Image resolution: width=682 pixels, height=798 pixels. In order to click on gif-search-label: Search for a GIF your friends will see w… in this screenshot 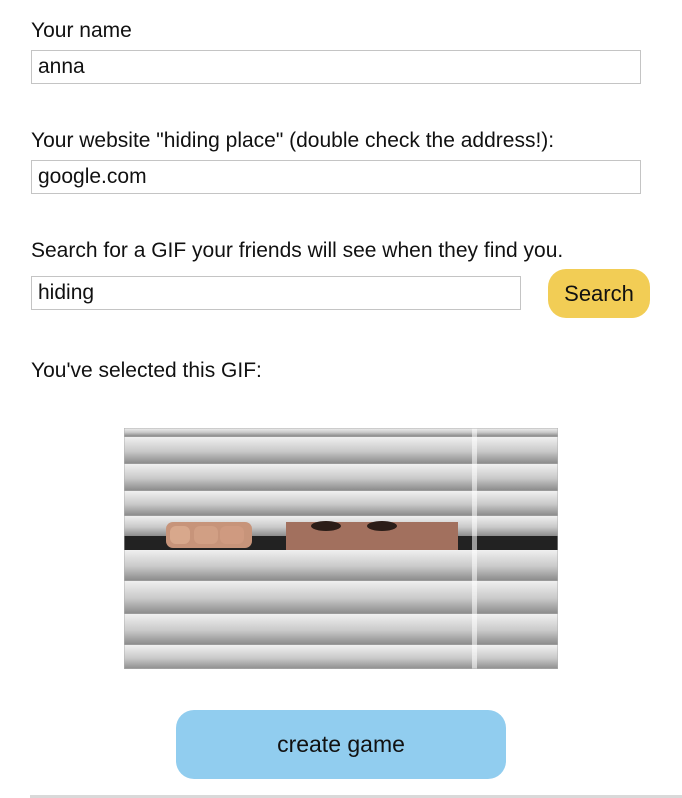, I will do `click(297, 250)`.